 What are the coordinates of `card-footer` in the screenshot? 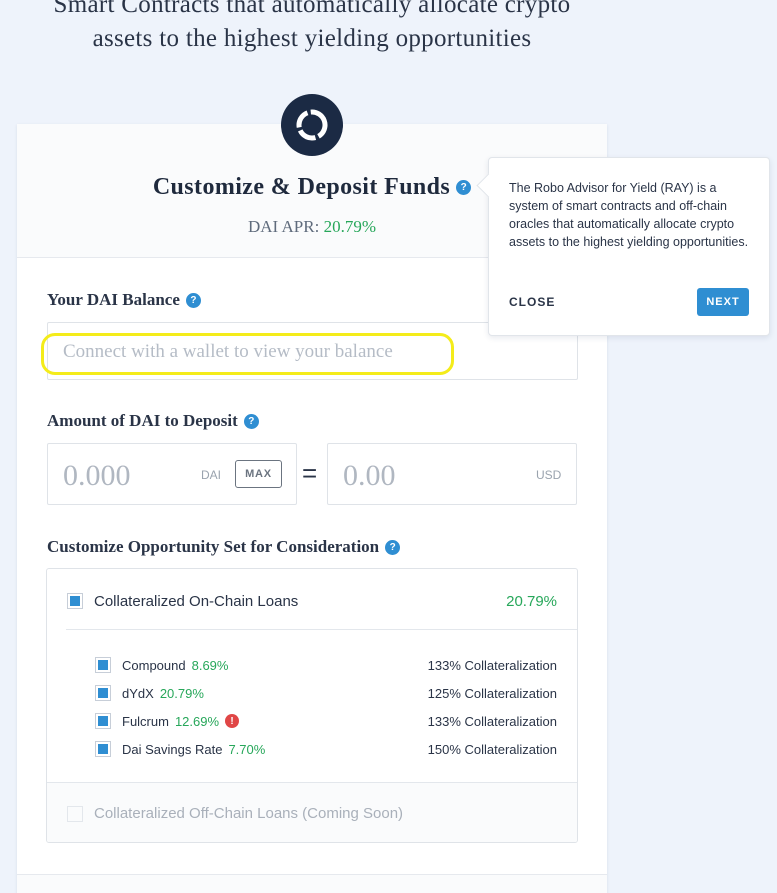 It's located at (312, 883).